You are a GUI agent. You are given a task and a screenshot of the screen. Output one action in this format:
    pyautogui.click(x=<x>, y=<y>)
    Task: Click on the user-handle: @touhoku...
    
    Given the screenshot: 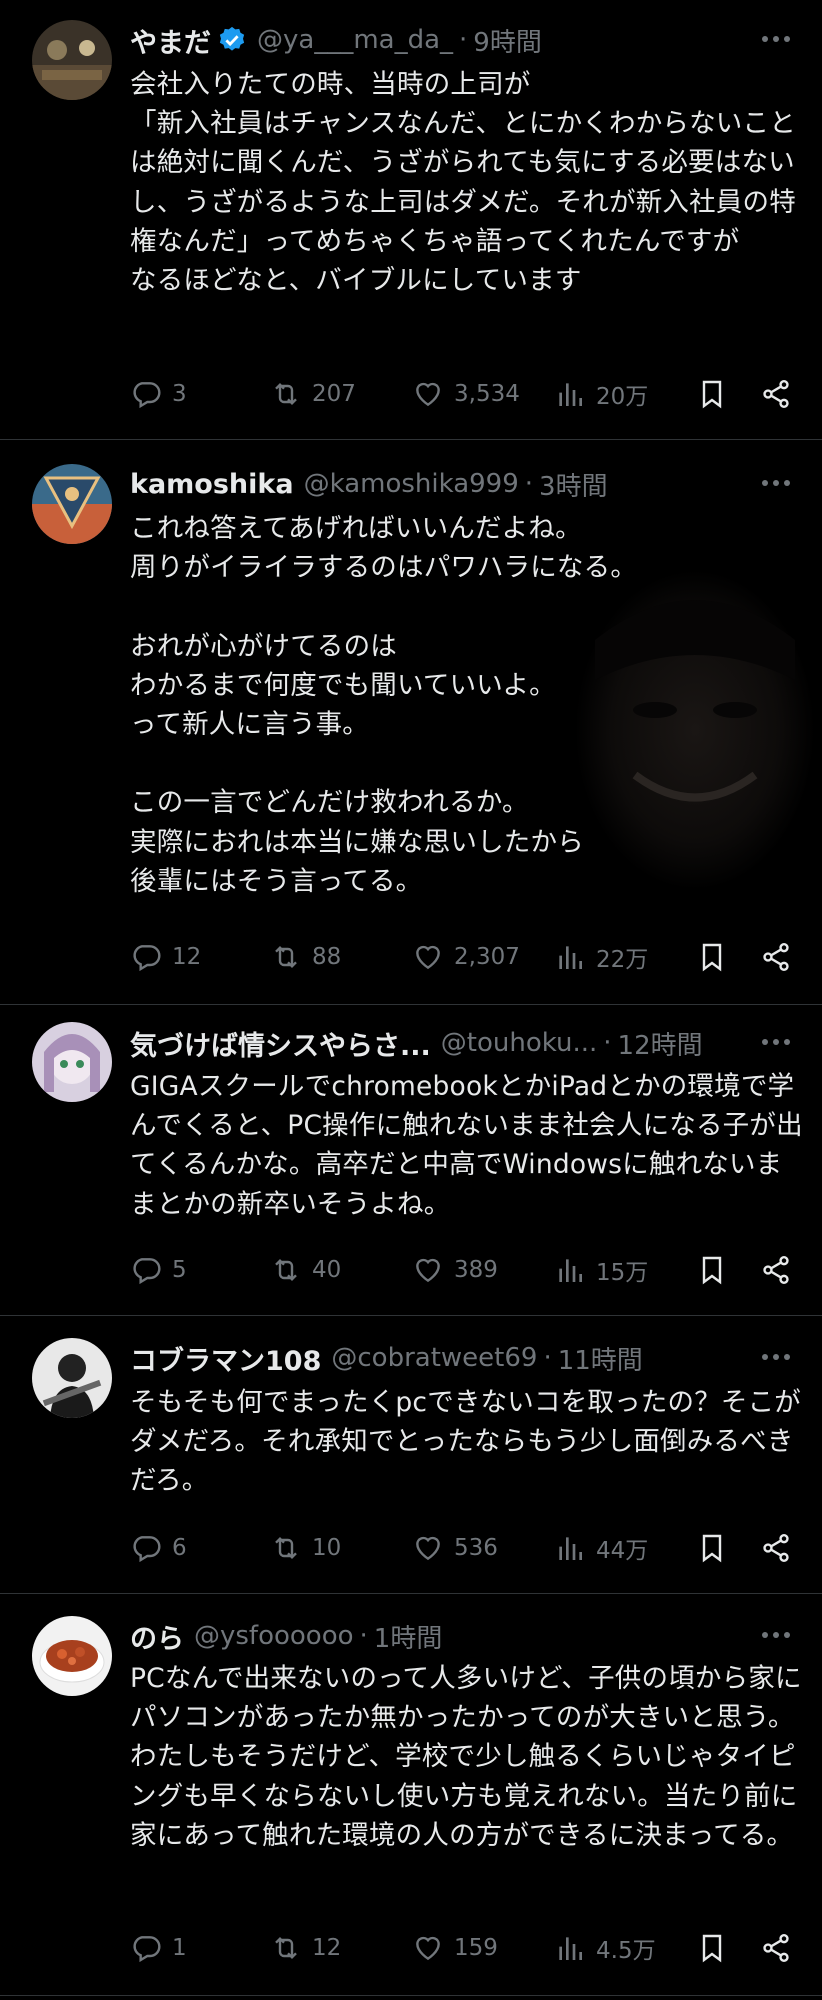 What is the action you would take?
    pyautogui.click(x=519, y=1043)
    